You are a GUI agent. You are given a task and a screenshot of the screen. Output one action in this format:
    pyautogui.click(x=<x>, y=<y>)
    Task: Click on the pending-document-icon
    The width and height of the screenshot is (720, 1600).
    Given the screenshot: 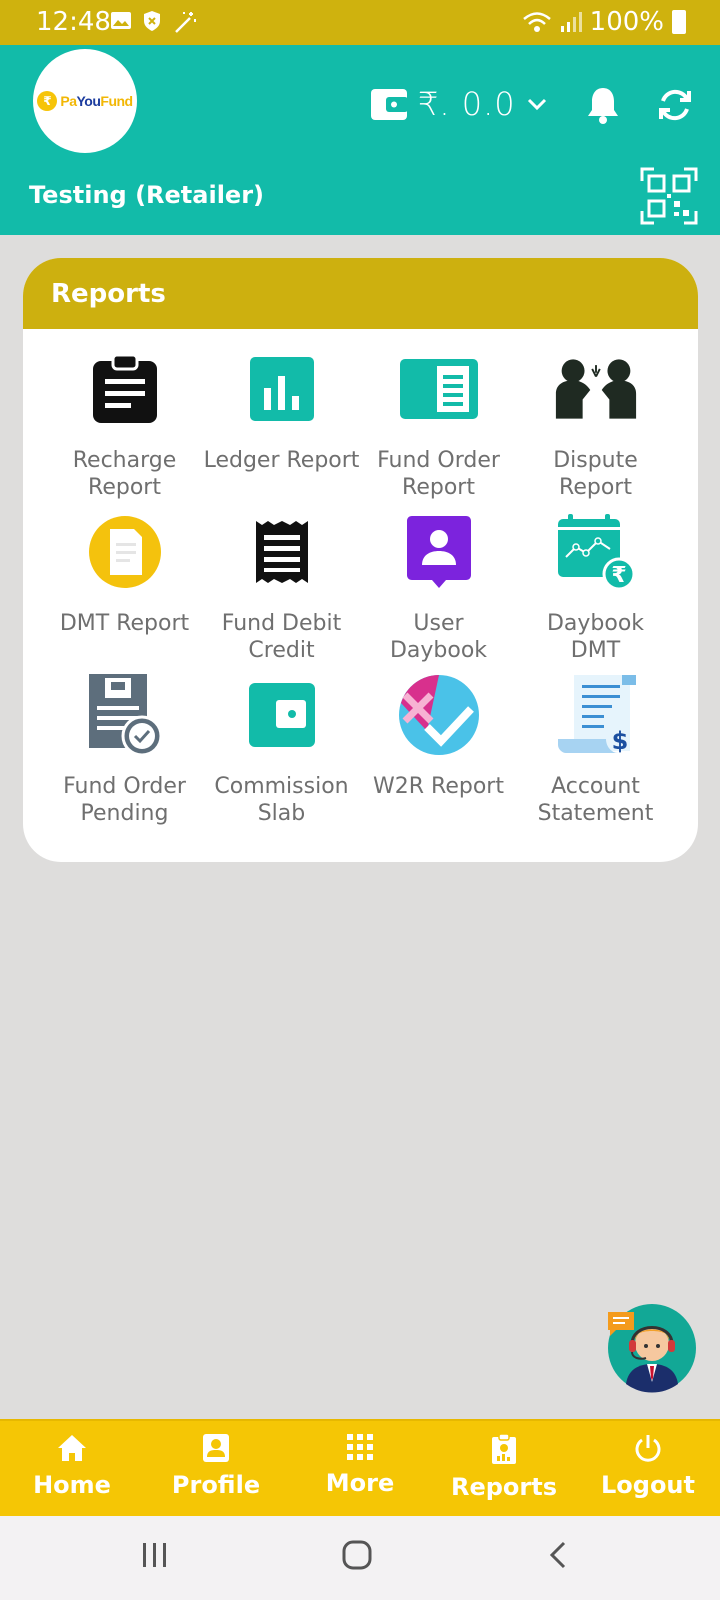 What is the action you would take?
    pyautogui.click(x=125, y=715)
    